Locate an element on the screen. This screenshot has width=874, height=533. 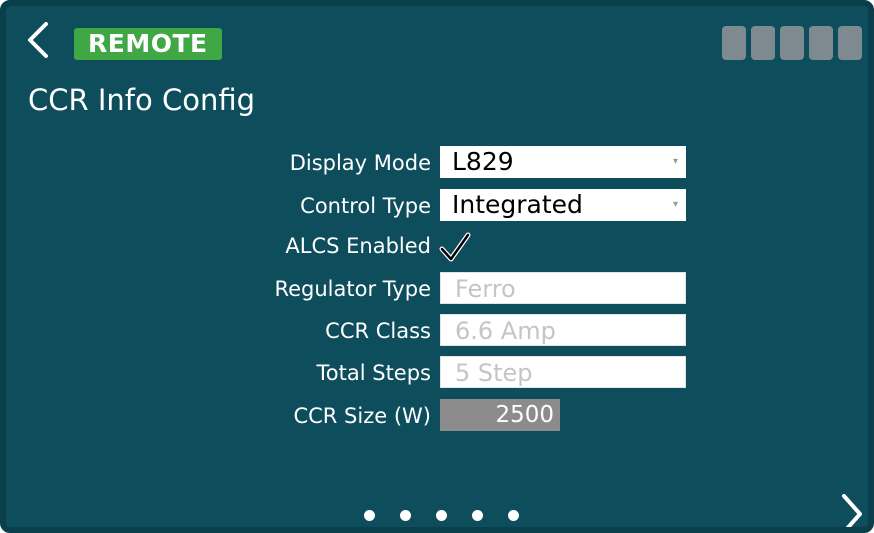
display-mode-value: L829 is located at coordinates (483, 161).